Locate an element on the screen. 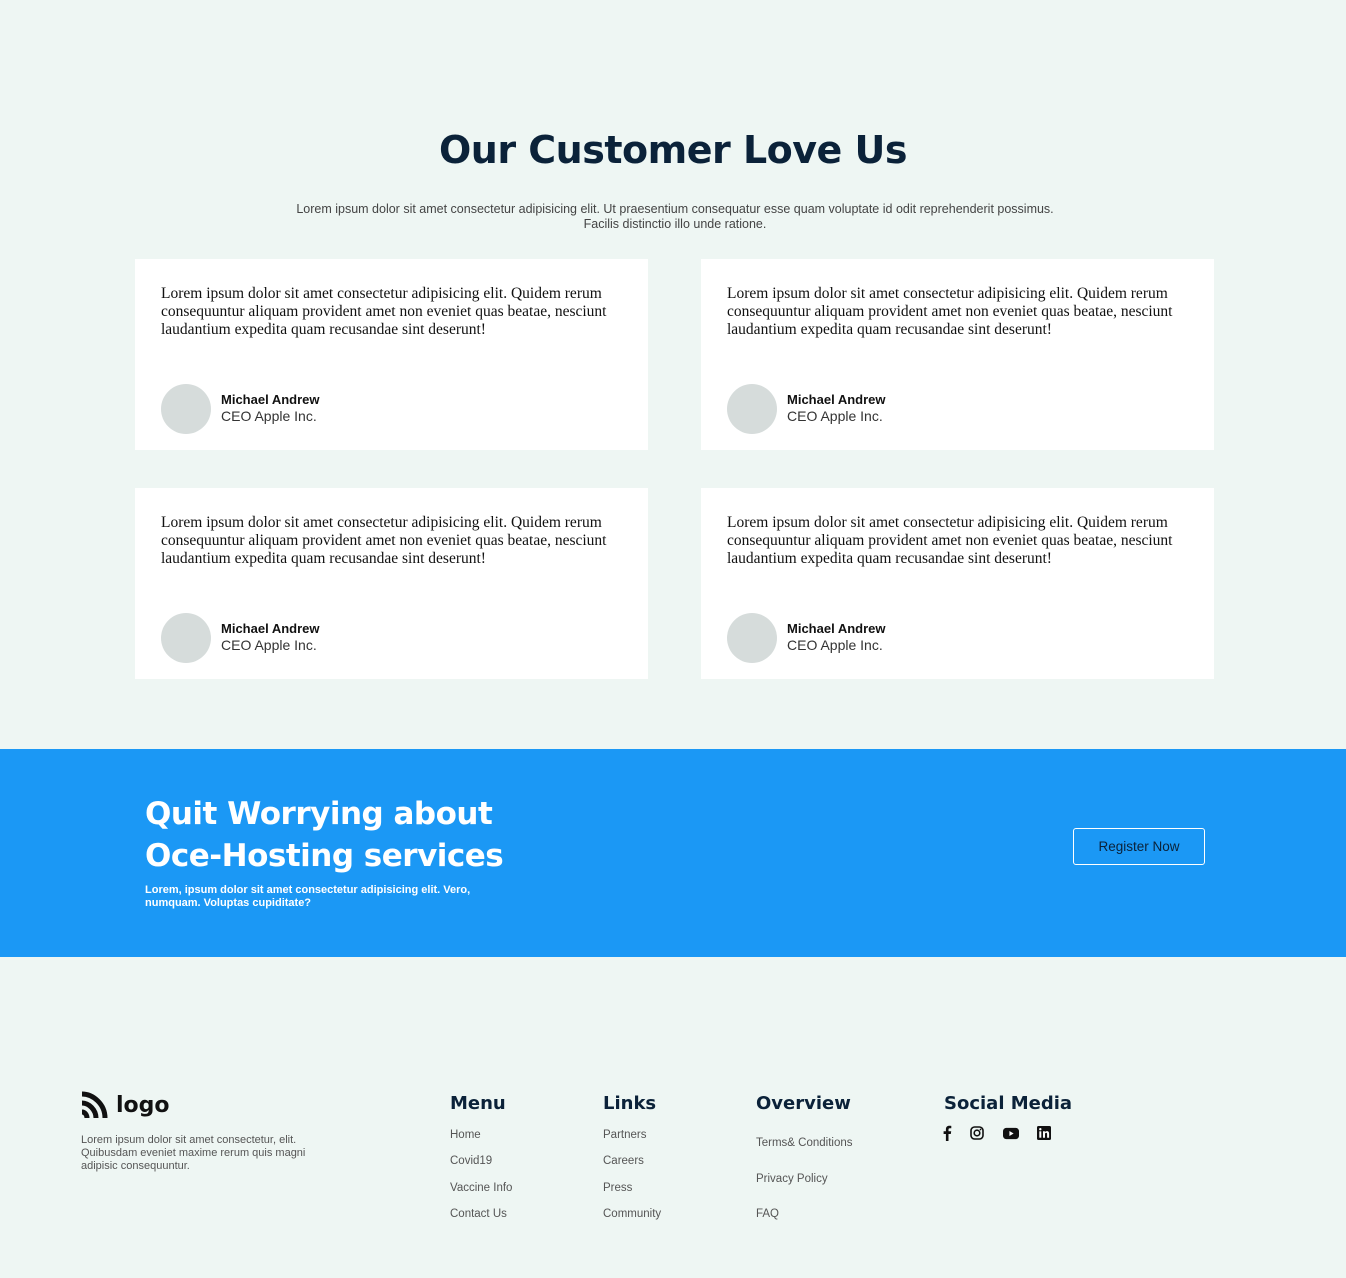 This screenshot has width=1346, height=1278. overview-link-privacy: Privacy Policy is located at coordinates (792, 1179).